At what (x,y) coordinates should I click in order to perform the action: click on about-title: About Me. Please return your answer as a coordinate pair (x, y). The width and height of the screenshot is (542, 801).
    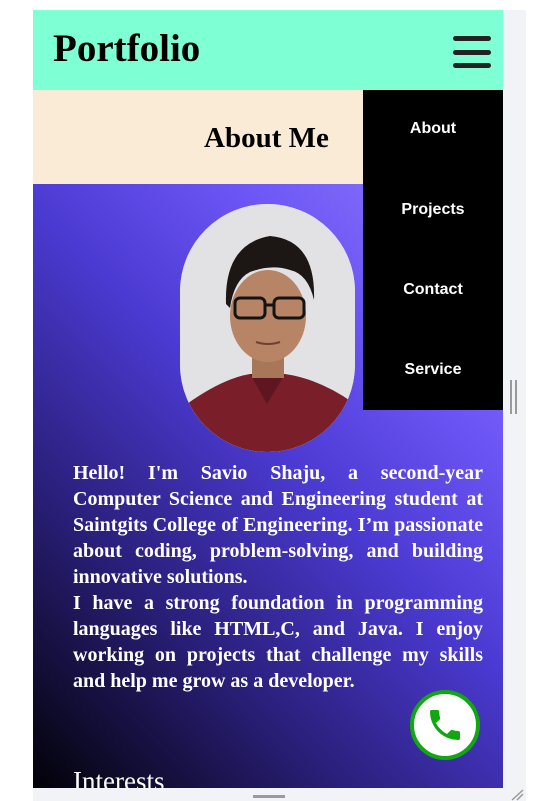
    Looking at the image, I should click on (266, 138).